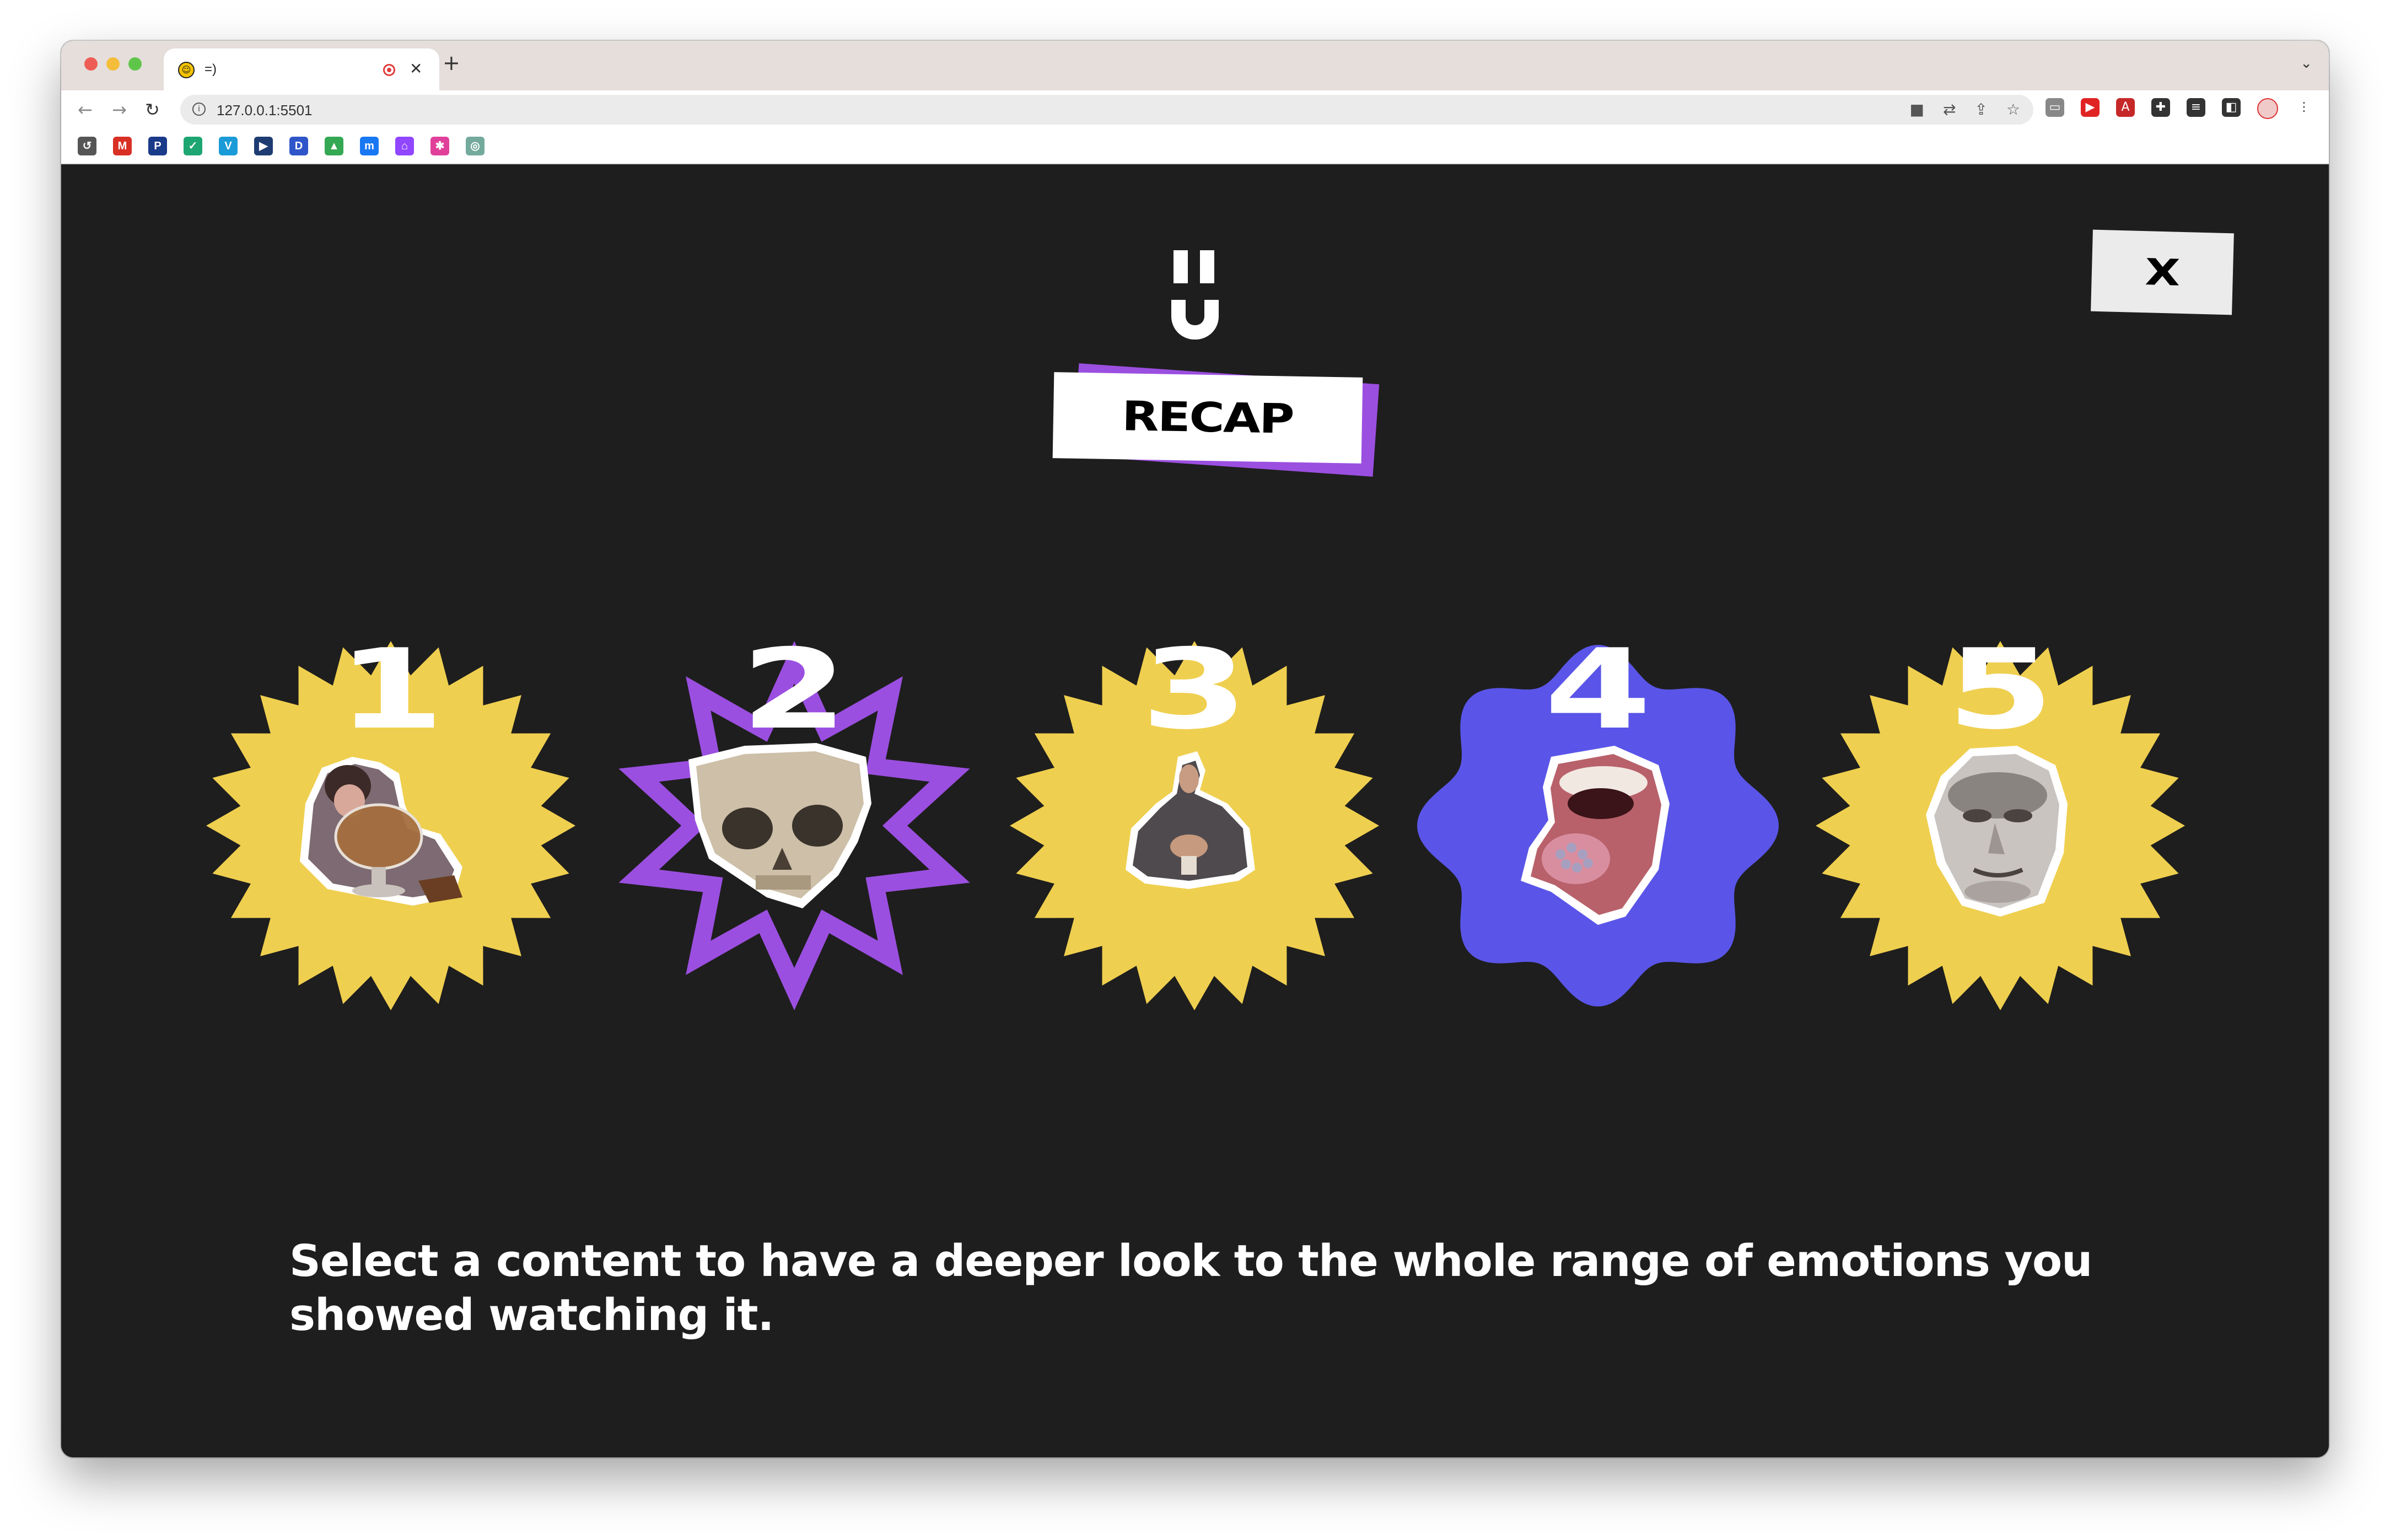 The image size is (2390, 1540). I want to click on pink-bookmark-icon: ✱, so click(439, 146).